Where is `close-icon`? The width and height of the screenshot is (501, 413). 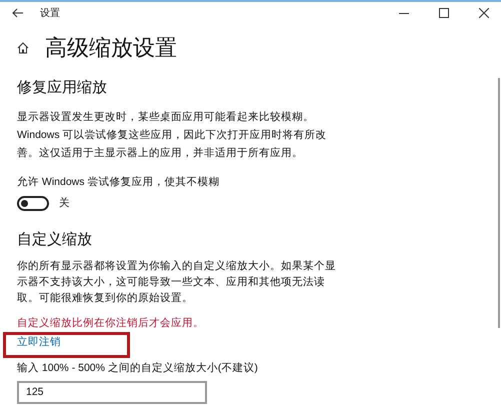
close-icon is located at coordinates (484, 13).